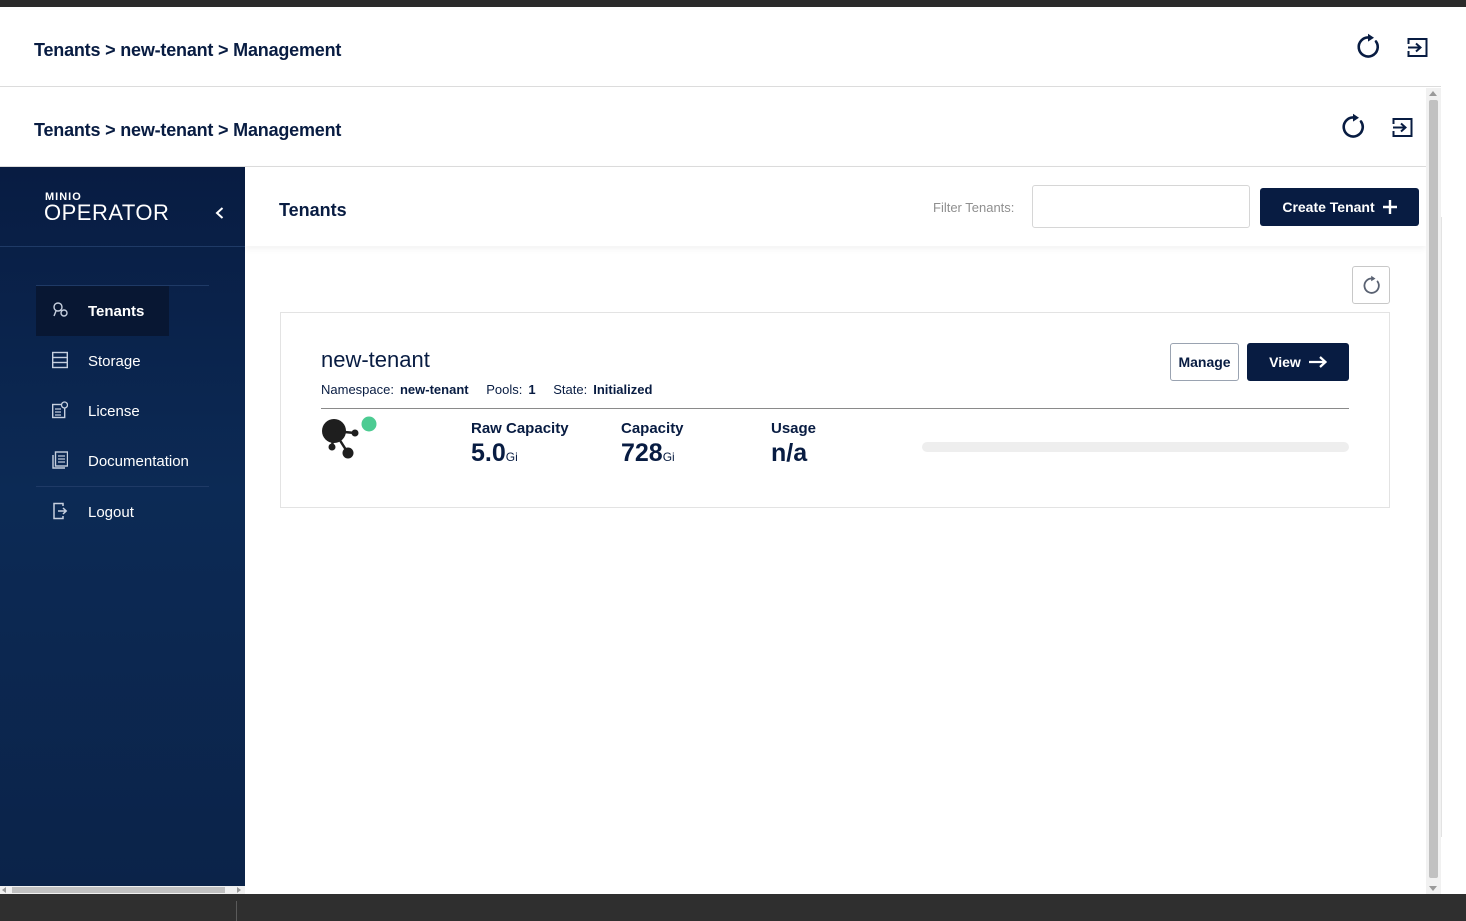 The width and height of the screenshot is (1466, 921). Describe the element at coordinates (239, 890) in the screenshot. I see `scroll-right-arrow` at that location.